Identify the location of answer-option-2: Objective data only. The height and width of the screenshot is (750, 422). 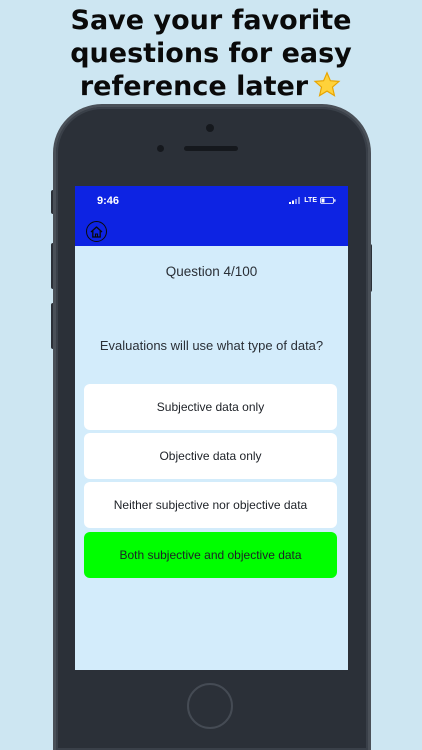
(210, 456).